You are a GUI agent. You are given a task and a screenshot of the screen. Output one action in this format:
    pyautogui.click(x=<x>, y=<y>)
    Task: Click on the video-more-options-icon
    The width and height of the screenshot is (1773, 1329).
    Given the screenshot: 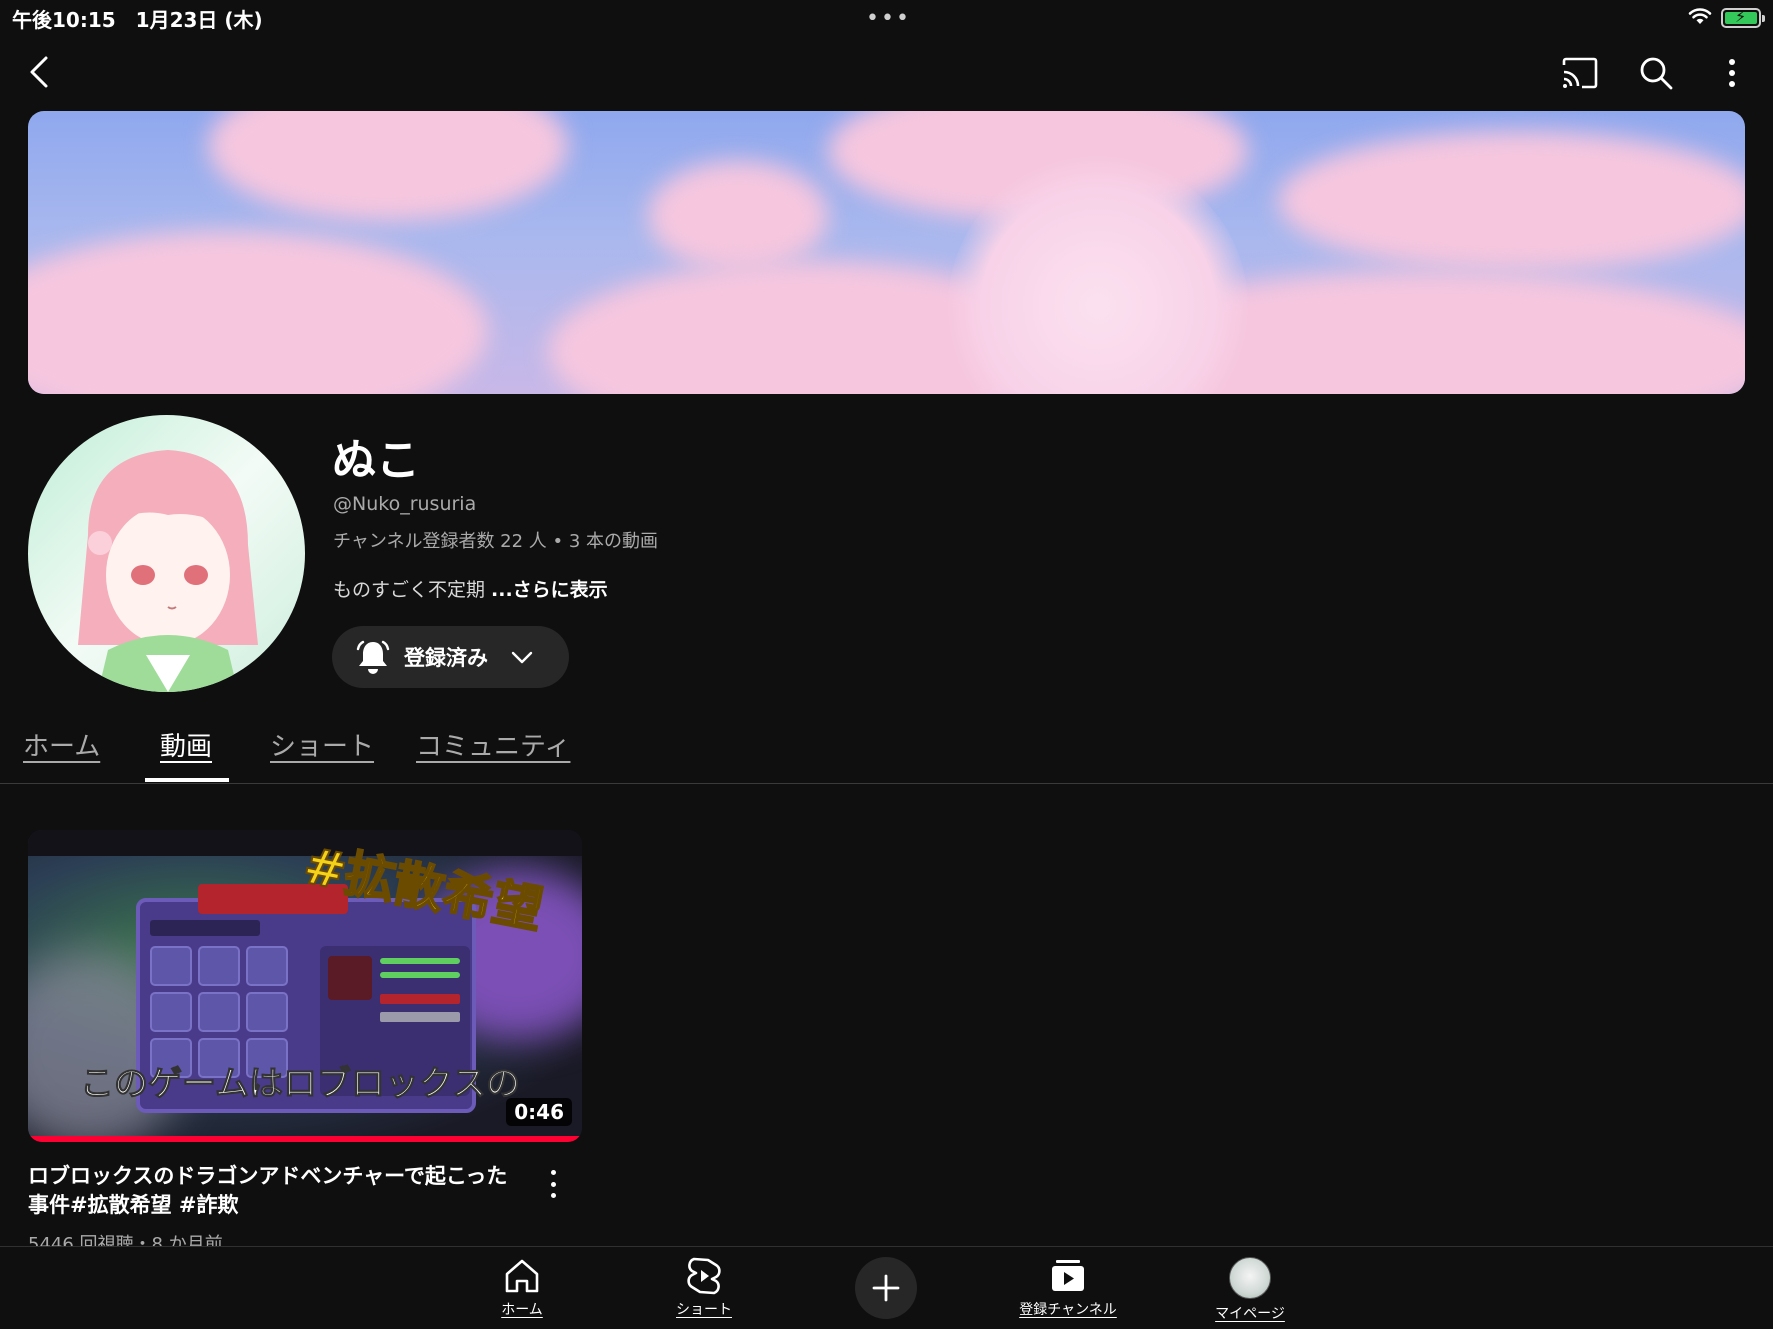 What is the action you would take?
    pyautogui.click(x=553, y=1184)
    